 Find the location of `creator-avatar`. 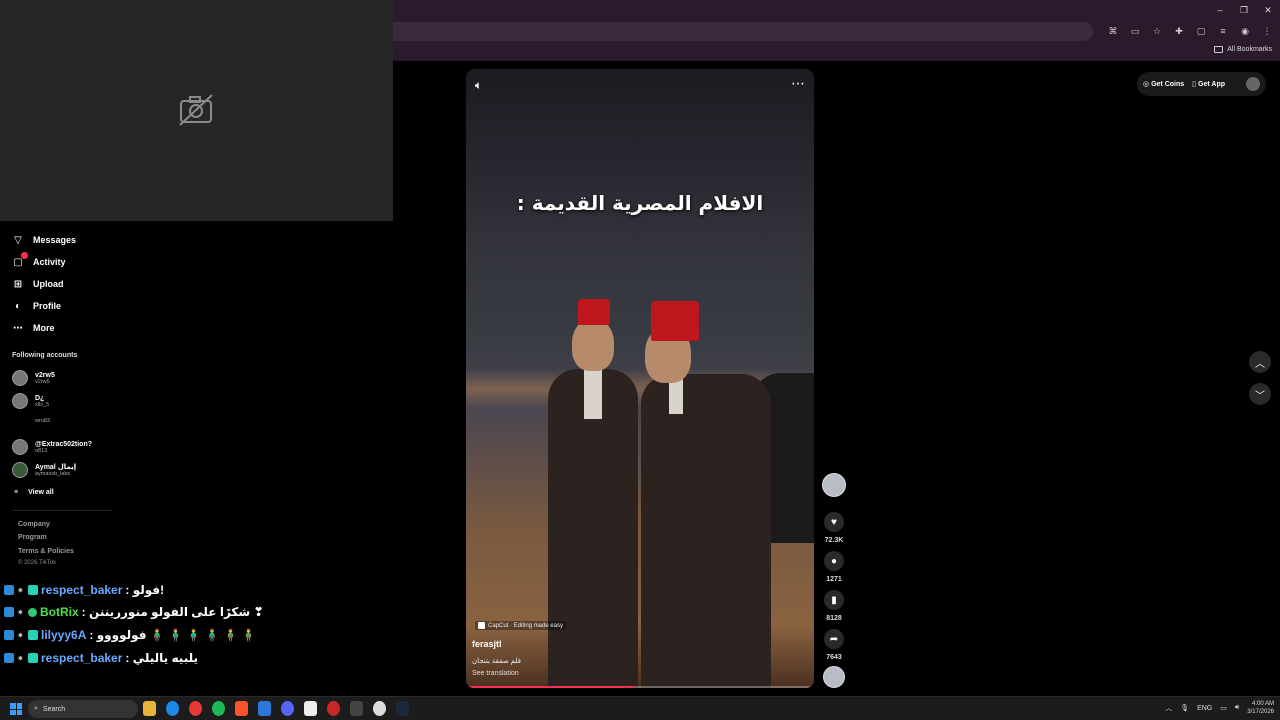

creator-avatar is located at coordinates (834, 485).